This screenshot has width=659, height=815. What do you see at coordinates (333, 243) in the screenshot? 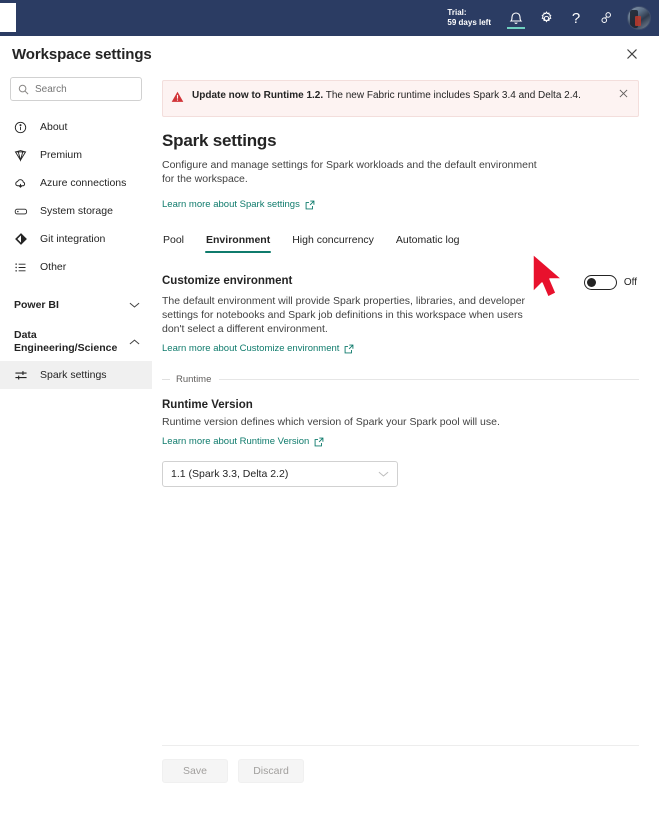
I see `tab-high-concurrency: High concurrency` at bounding box center [333, 243].